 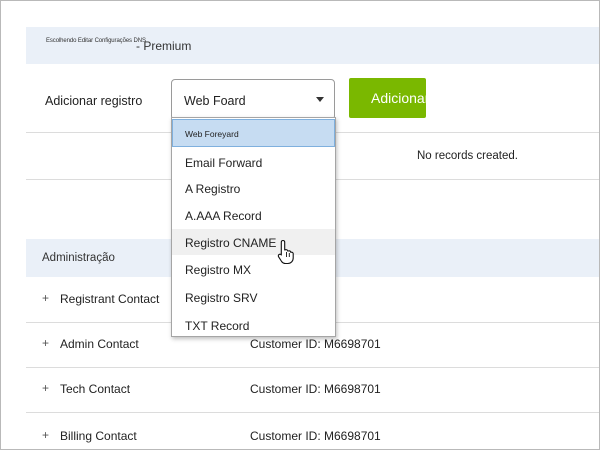 What do you see at coordinates (398, 98) in the screenshot?
I see `add-record-button-label: Adicionar` at bounding box center [398, 98].